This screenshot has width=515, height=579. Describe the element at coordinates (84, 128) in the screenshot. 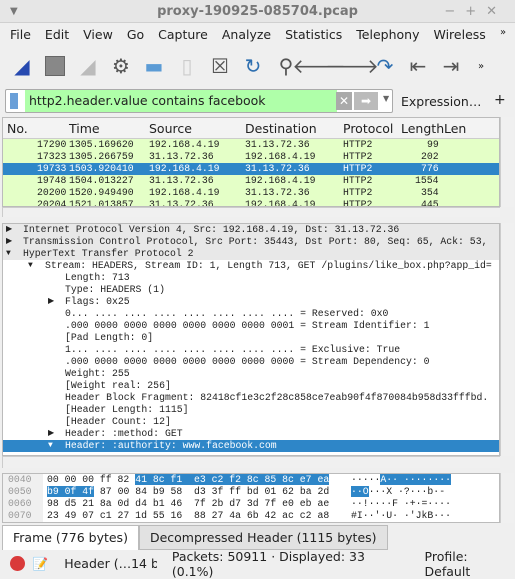

I see `column-header-time: Time` at that location.